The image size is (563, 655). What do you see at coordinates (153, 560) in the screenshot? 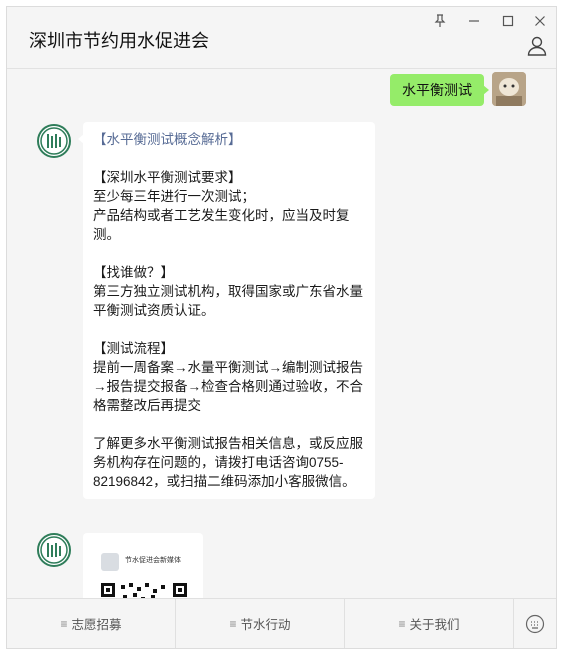
I see `card-title: 节水促进会新媒体` at bounding box center [153, 560].